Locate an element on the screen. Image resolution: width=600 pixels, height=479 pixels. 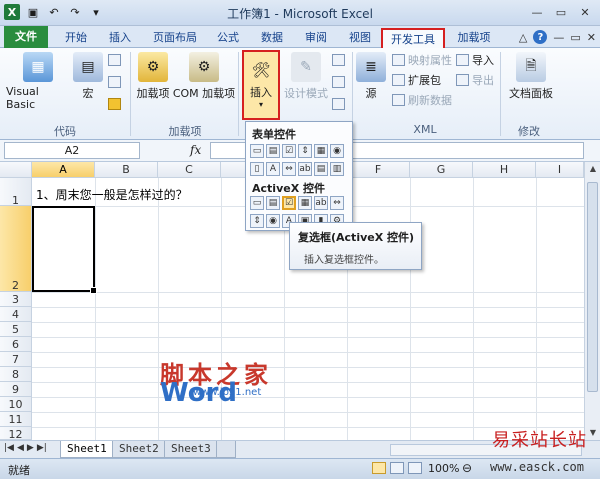
name-box: A2 is located at coordinates (72, 150).